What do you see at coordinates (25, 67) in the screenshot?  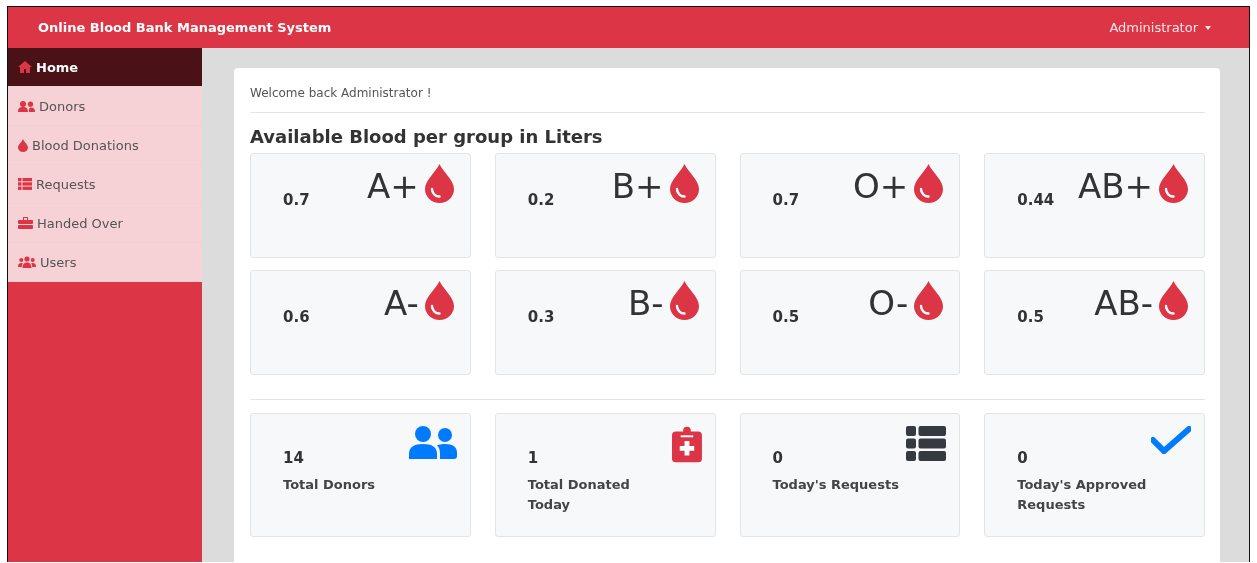 I see `home-icon` at bounding box center [25, 67].